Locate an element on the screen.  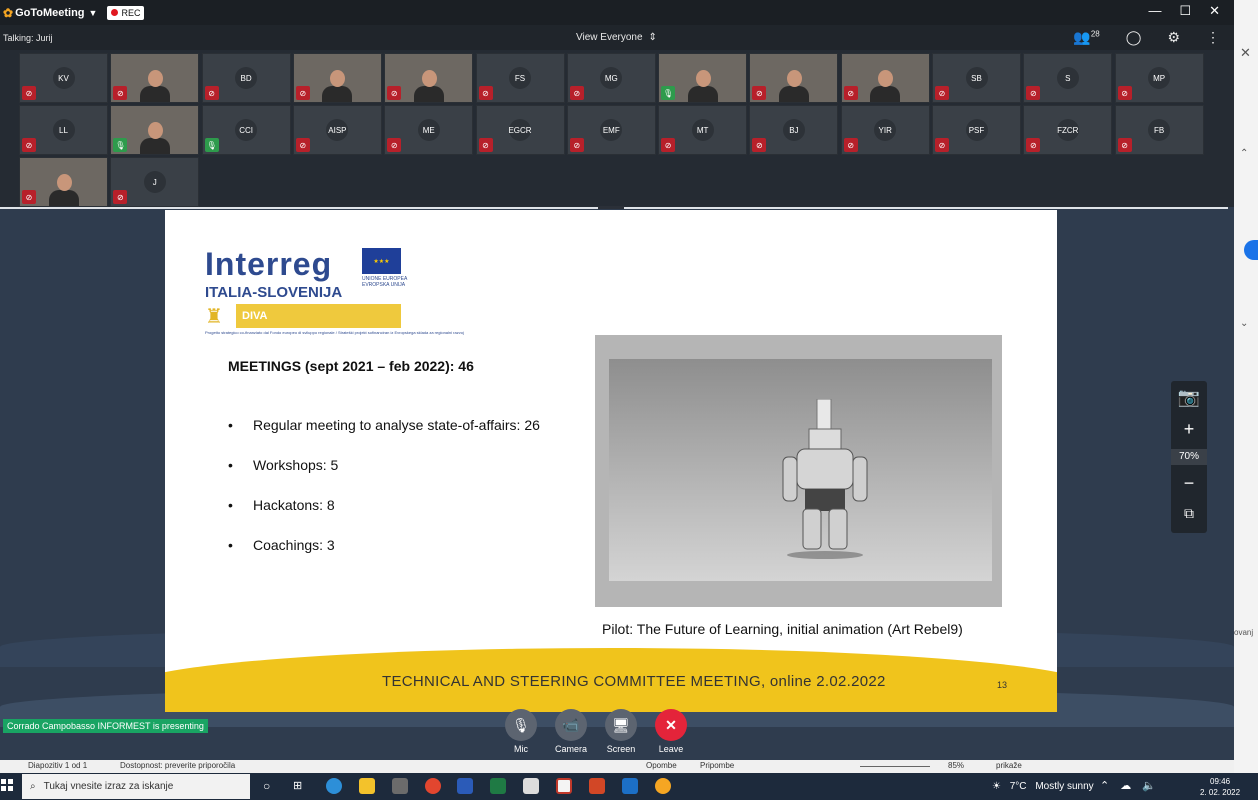
robot-figure is located at coordinates (825, 479).